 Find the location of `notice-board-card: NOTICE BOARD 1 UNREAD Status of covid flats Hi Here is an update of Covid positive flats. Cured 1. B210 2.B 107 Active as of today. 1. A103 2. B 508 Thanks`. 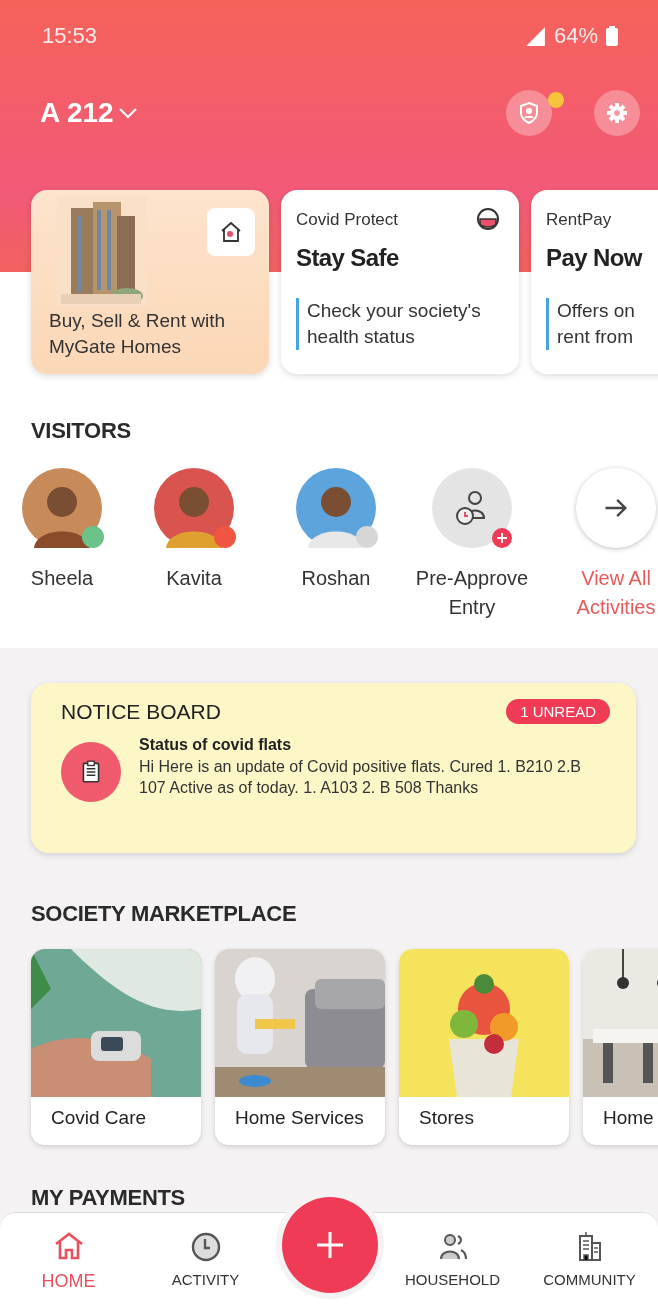

notice-board-card: NOTICE BOARD 1 UNREAD Status of covid flats Hi Here is an update of Covid positive flats. Cured 1. B210 2.B 107 Active as of today. 1. A103 2. B 508 Thanks is located at coordinates (333, 768).